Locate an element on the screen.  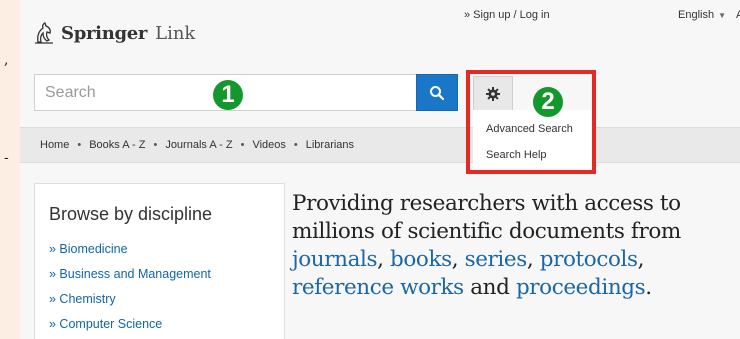
nav-home: Home is located at coordinates (54, 145).